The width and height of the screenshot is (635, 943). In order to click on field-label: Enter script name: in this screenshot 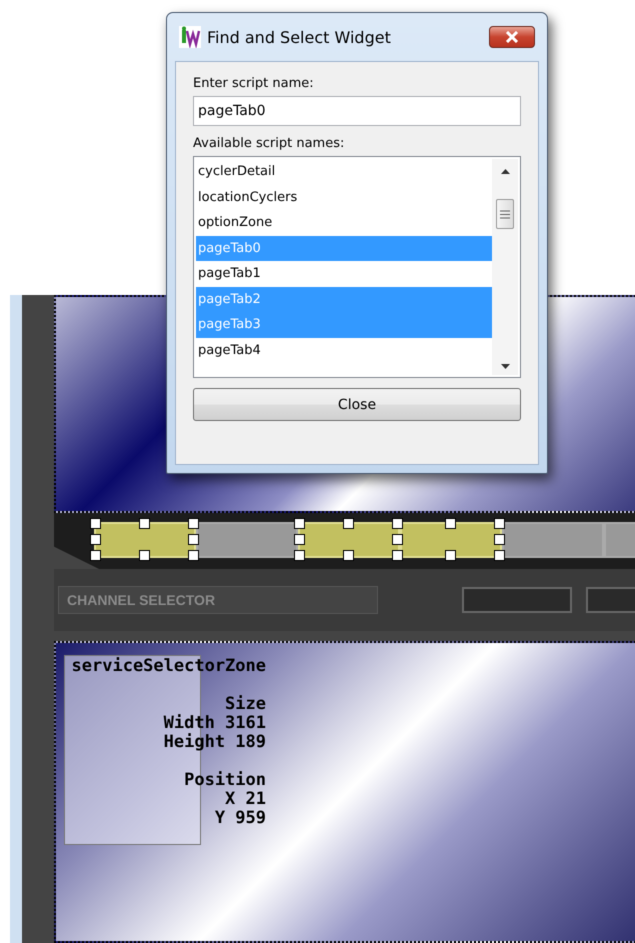, I will do `click(254, 83)`.